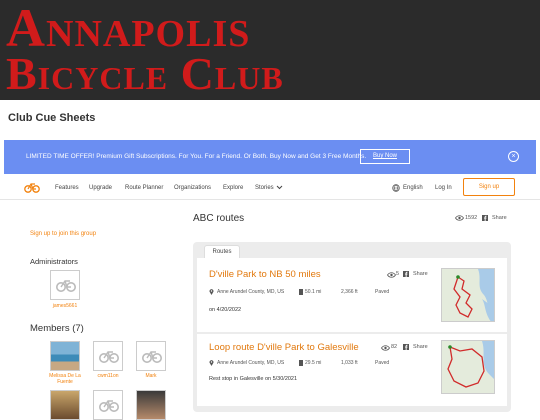  I want to click on route-distance: 50.1 mi, so click(313, 292).